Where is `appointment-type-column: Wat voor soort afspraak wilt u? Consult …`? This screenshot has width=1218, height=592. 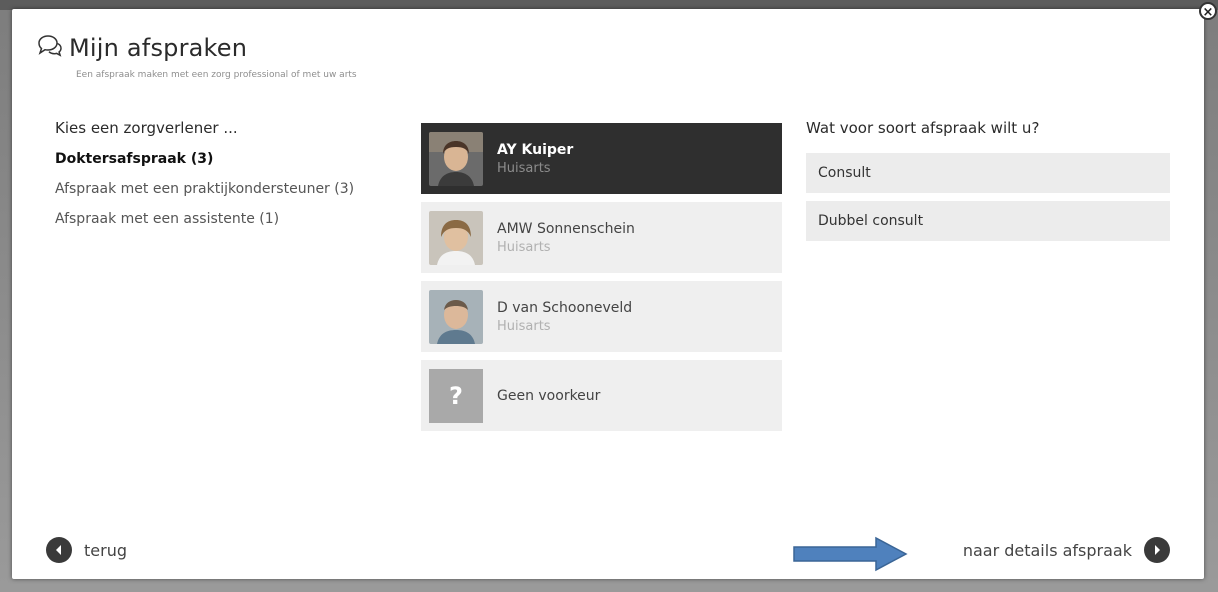
appointment-type-column: Wat voor soort afspraak wilt u? Consult … is located at coordinates (988, 180).